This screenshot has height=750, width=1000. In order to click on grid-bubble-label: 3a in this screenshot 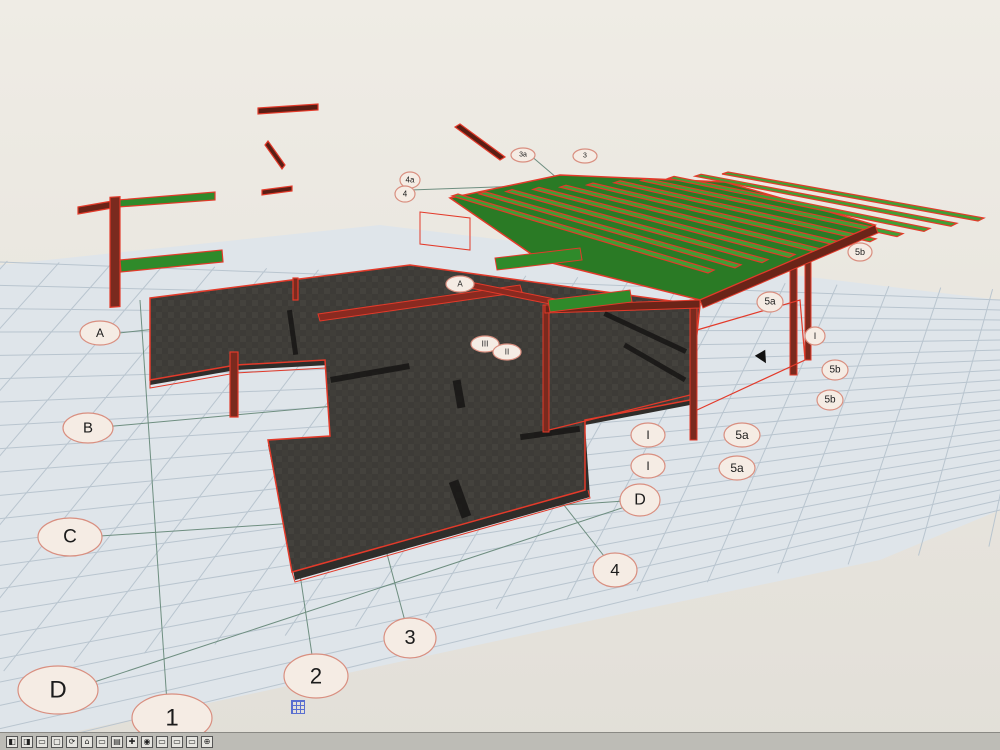, I will do `click(523, 155)`.